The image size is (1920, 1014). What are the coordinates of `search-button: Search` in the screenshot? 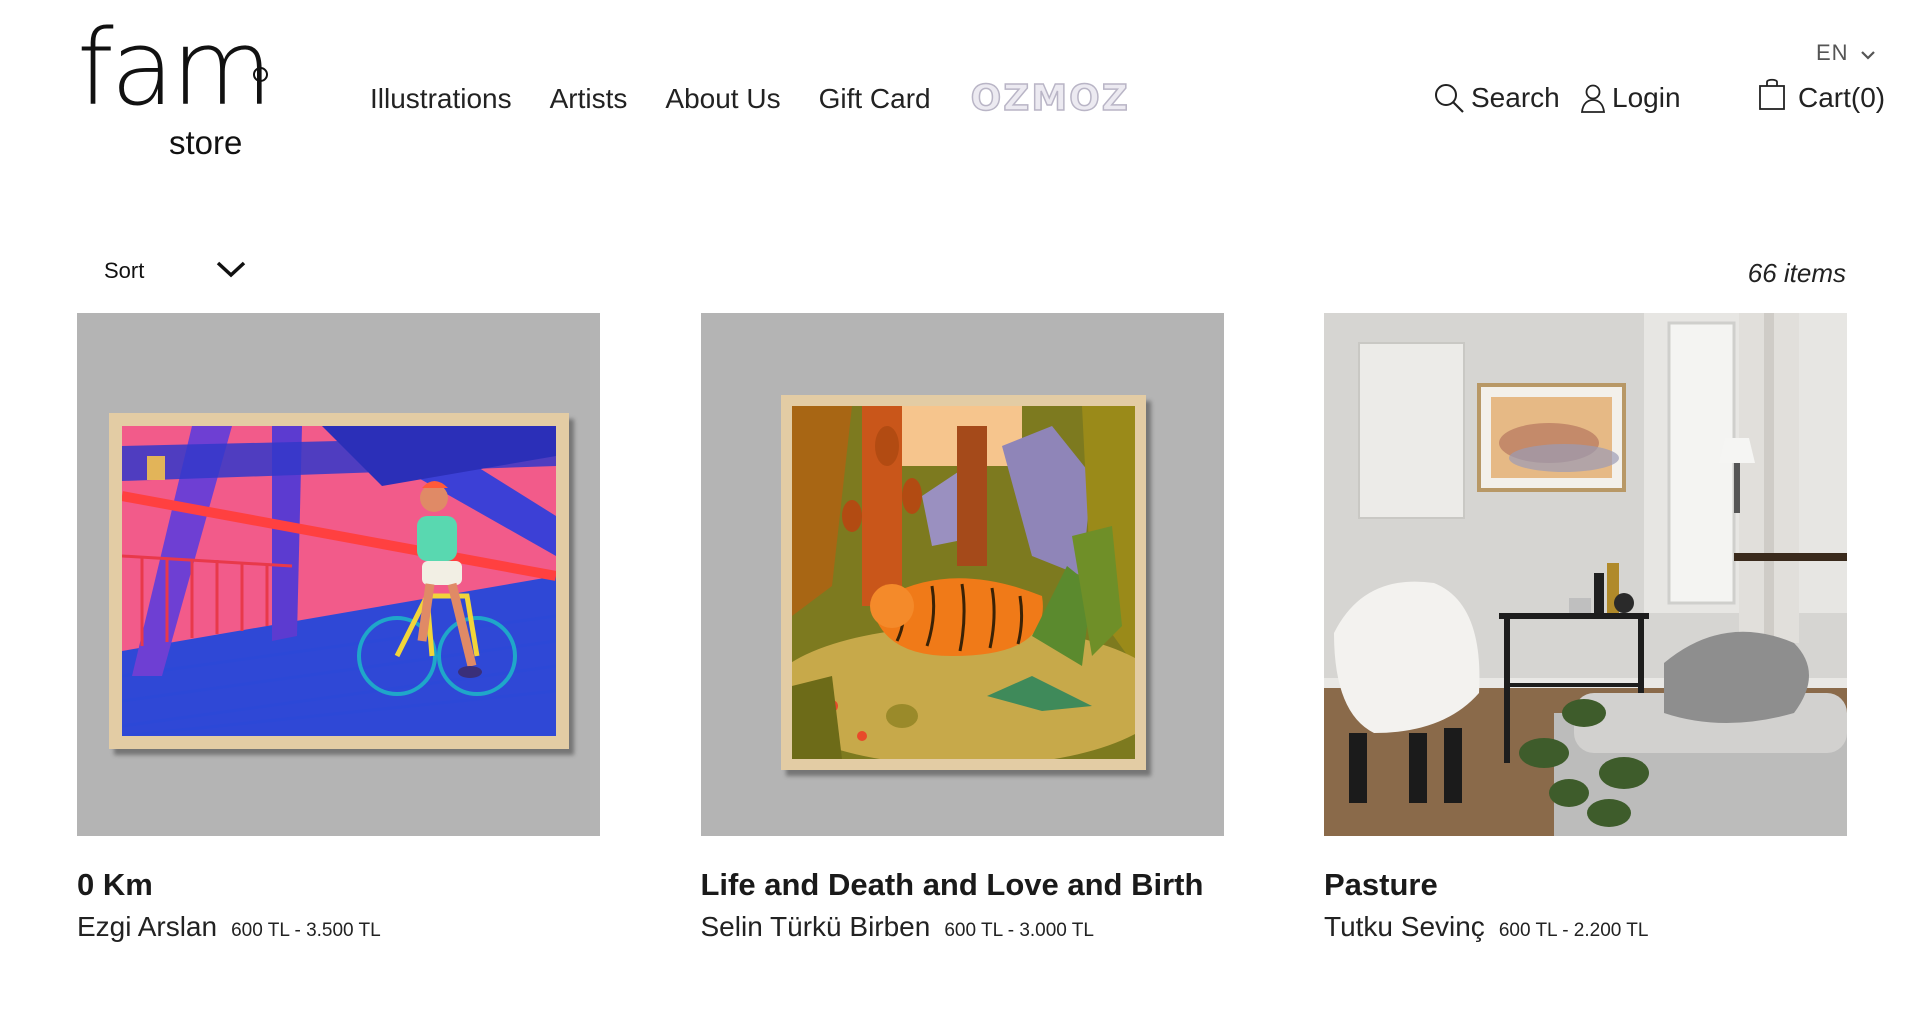 It's located at (1496, 98).